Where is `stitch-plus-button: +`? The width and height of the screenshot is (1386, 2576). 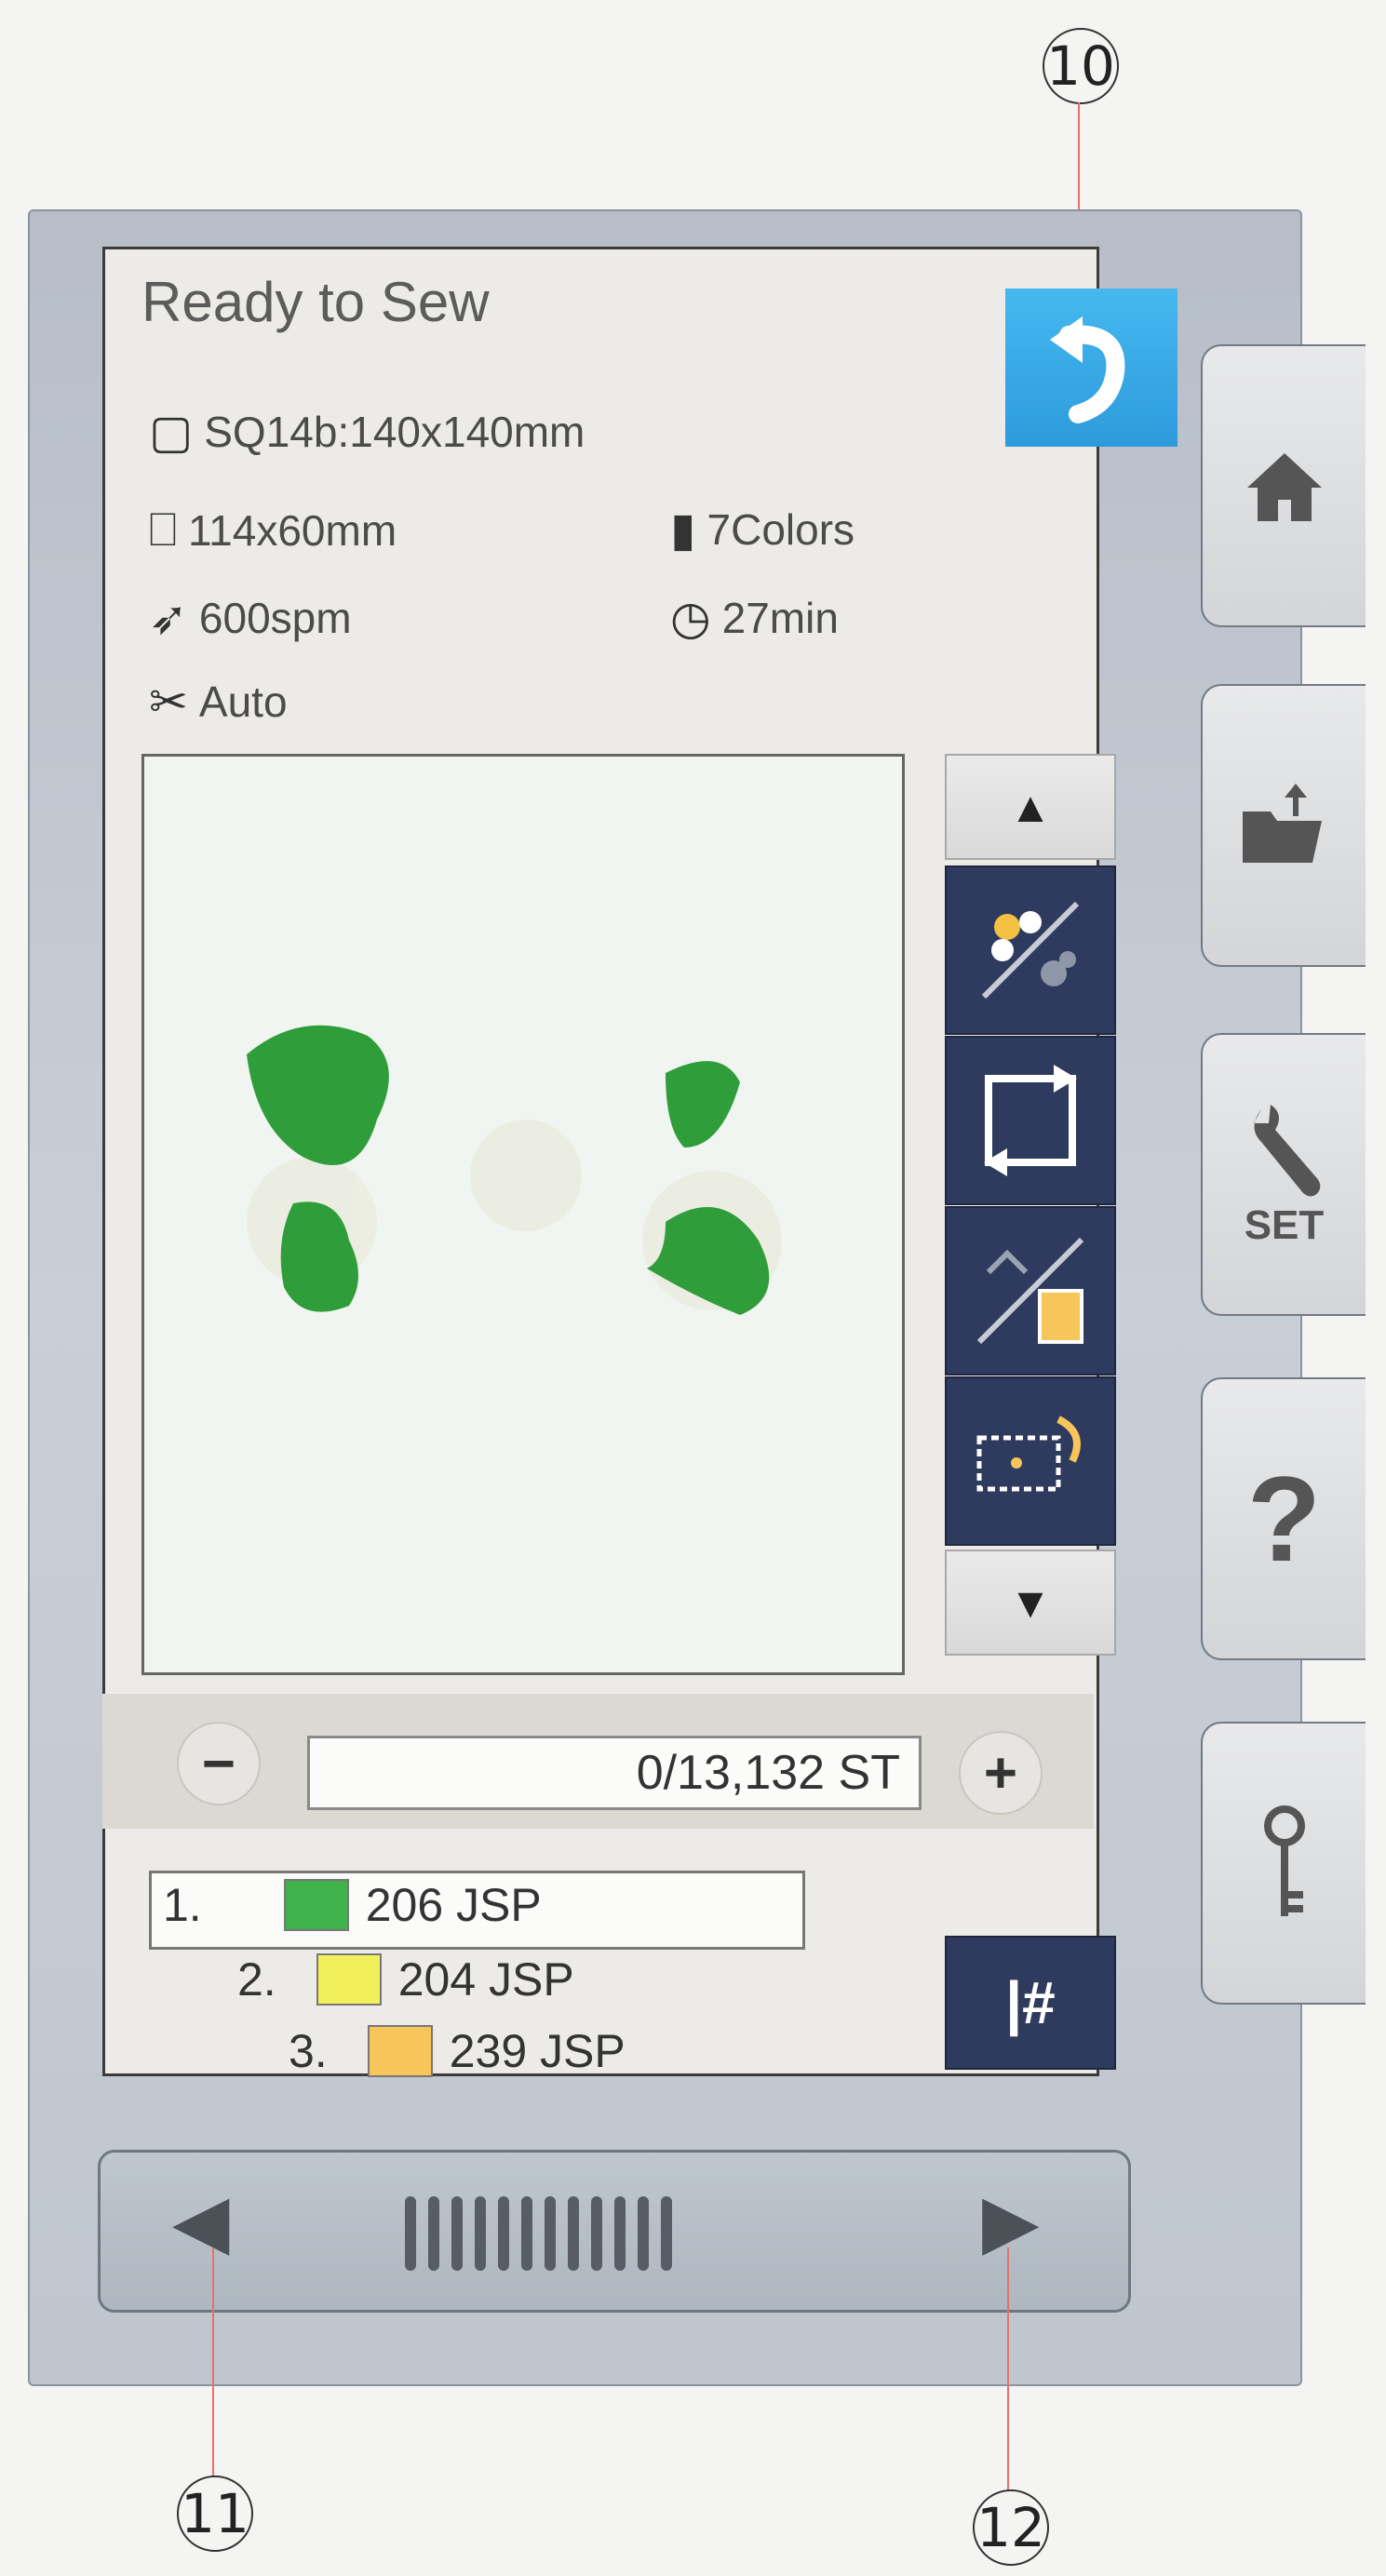 stitch-plus-button: + is located at coordinates (1001, 1773).